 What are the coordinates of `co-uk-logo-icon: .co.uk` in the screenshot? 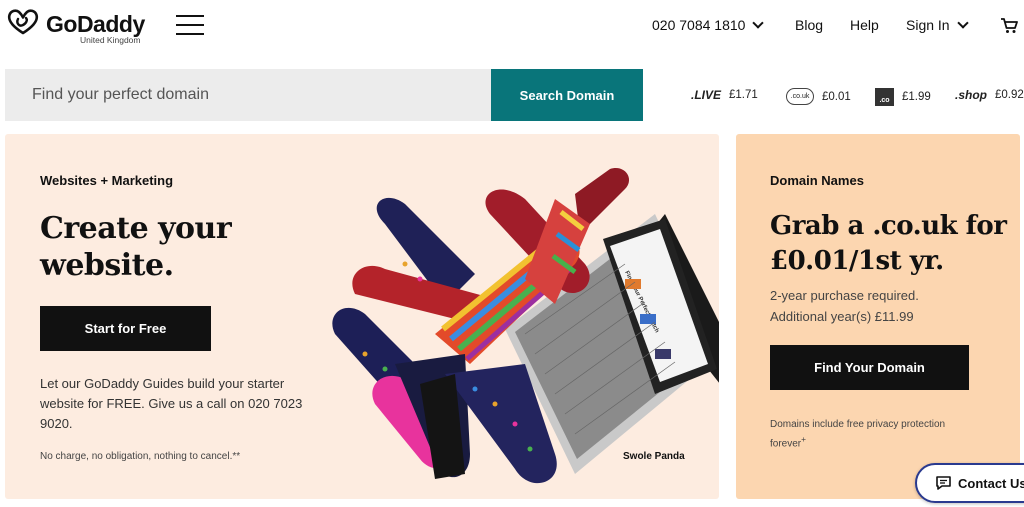 It's located at (800, 96).